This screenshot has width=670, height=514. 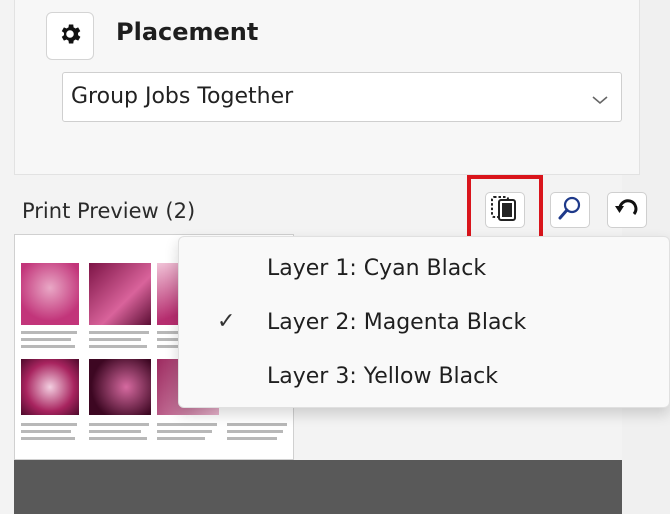 I want to click on placement-settings-button, so click(x=70, y=36).